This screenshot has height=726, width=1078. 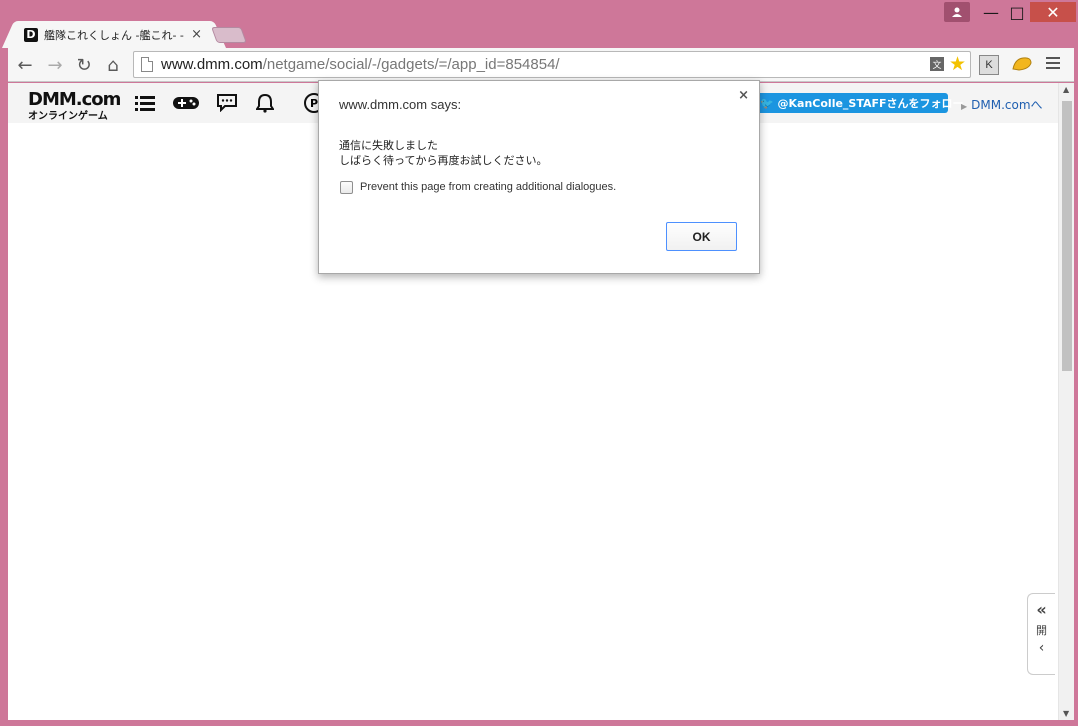 I want to click on scroll-up-icon: ▲, so click(x=1066, y=89).